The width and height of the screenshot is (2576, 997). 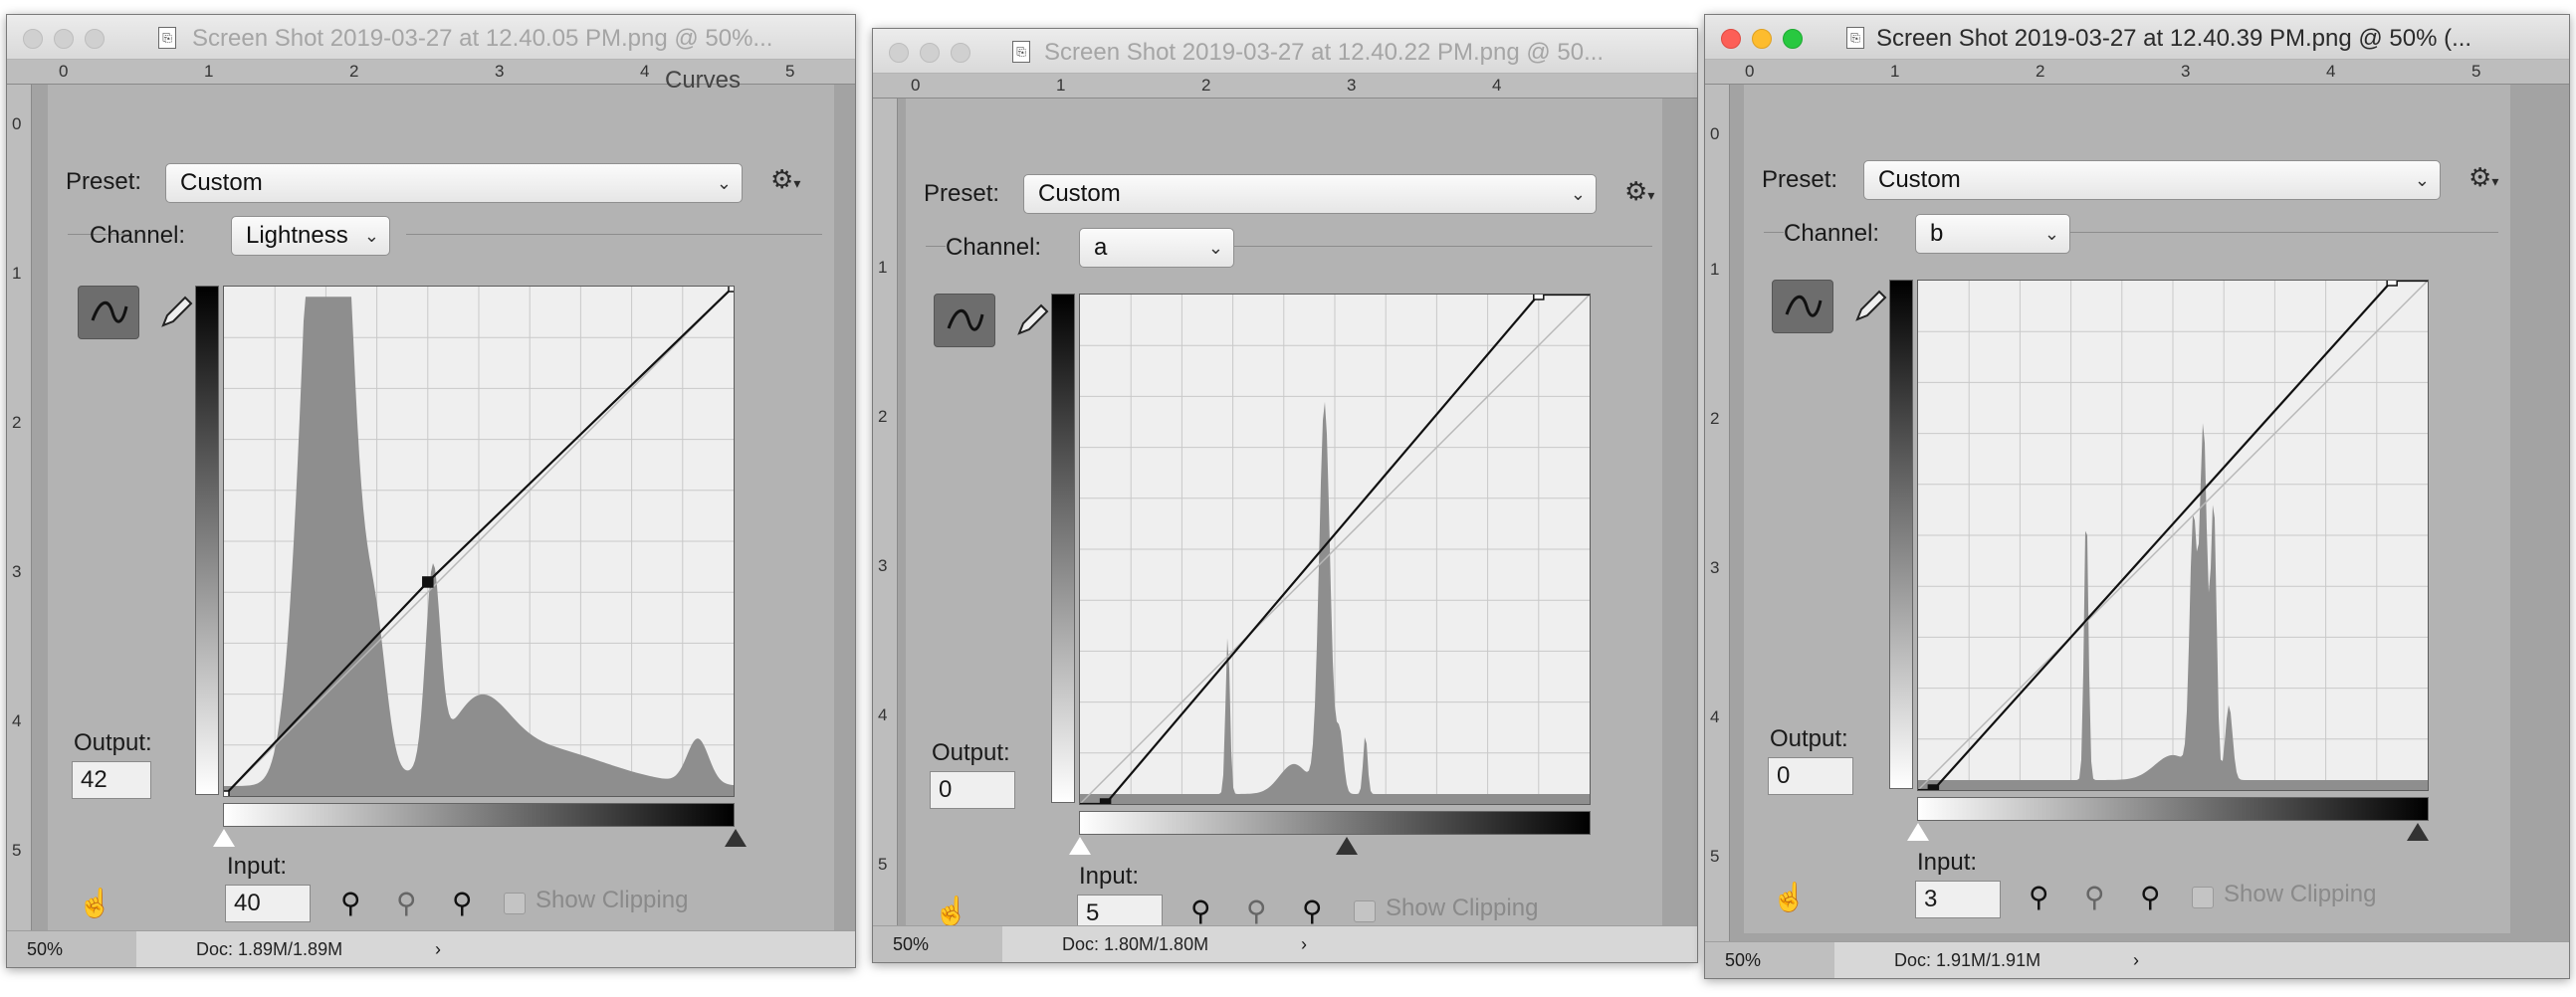 I want to click on input-field: 40, so click(x=268, y=904).